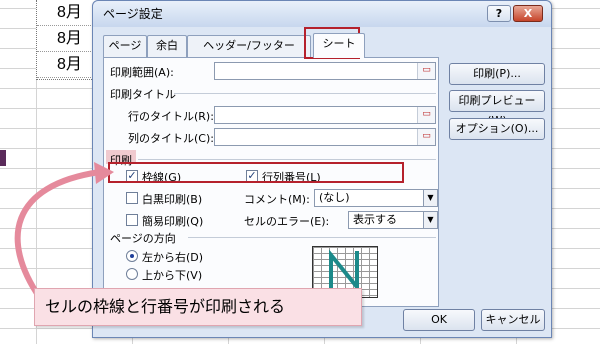 This screenshot has width=600, height=344. Describe the element at coordinates (339, 45) in the screenshot. I see `tab-sheet: シート` at that location.